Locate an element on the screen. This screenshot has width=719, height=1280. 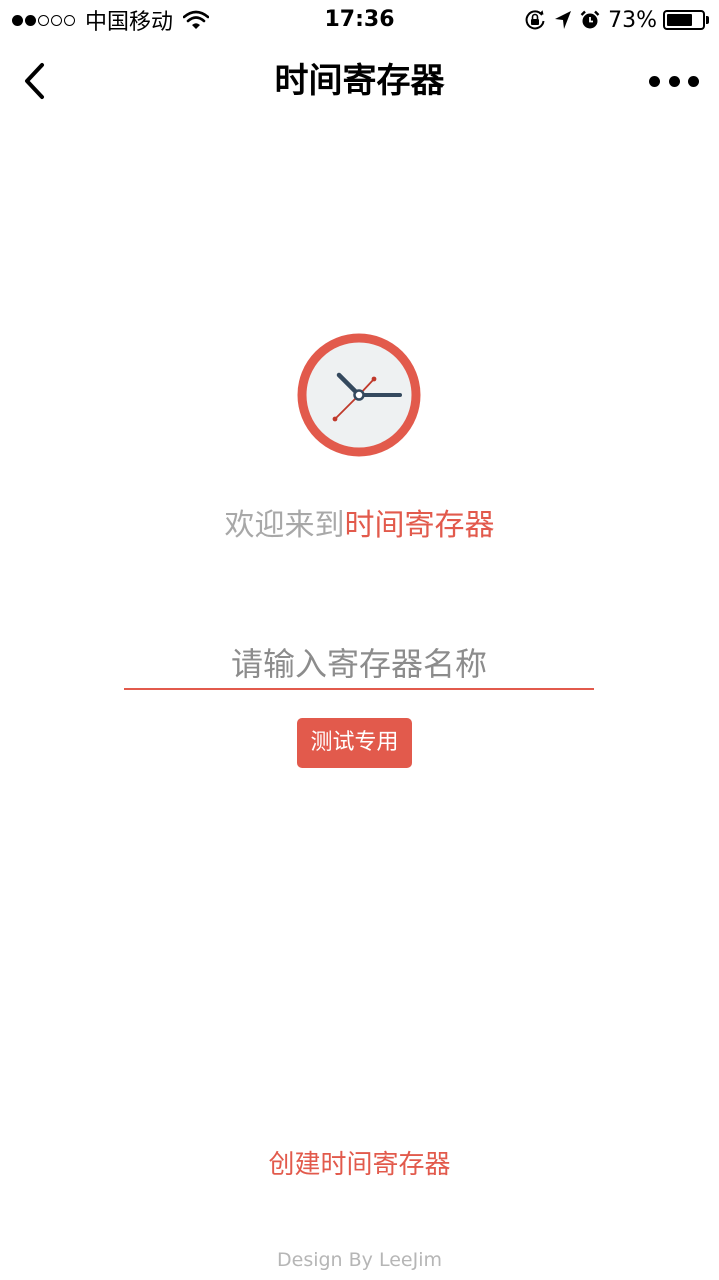
more-dots-icon is located at coordinates (654, 81).